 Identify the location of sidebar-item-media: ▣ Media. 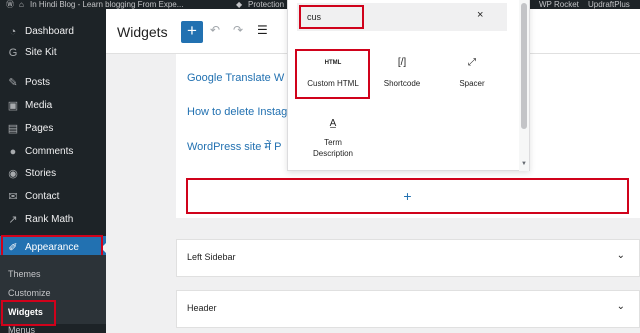
(53, 105).